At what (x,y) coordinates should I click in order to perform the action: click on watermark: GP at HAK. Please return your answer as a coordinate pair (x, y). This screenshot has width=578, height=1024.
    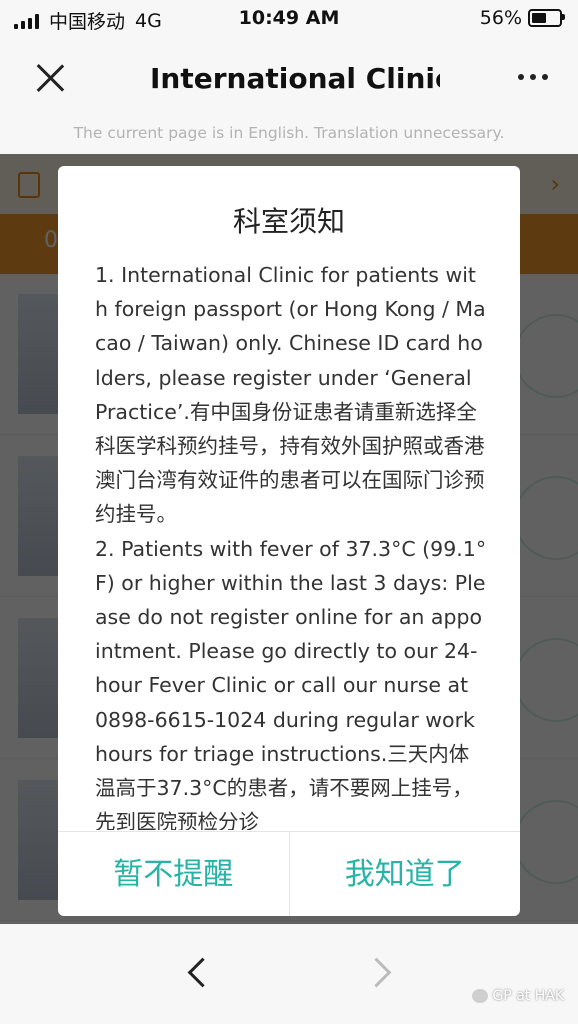
    Looking at the image, I should click on (518, 996).